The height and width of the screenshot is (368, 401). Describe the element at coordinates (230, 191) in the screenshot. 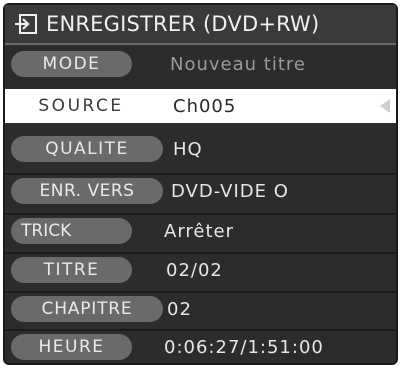

I see `row-value: DVD-VIDE O` at that location.